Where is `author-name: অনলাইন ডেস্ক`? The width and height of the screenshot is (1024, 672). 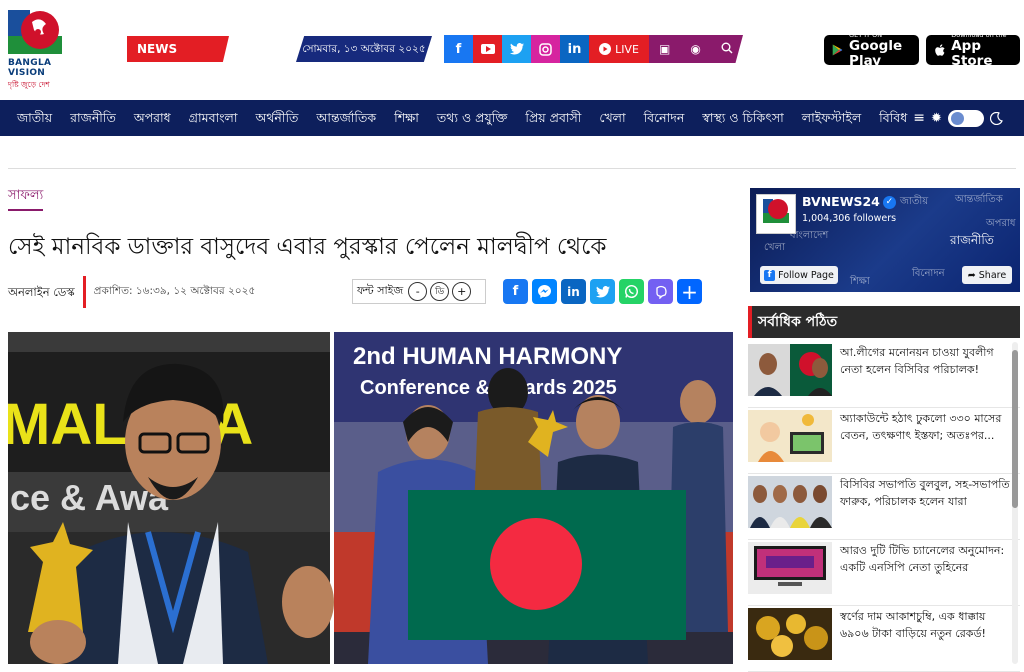
author-name: অনলাইন ডেস্ক is located at coordinates (47, 292).